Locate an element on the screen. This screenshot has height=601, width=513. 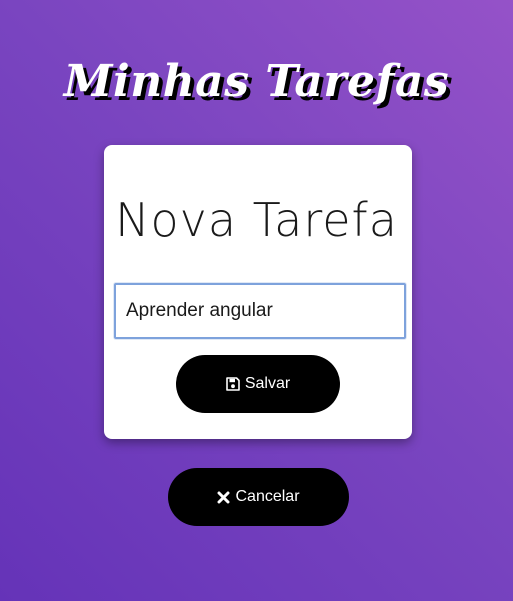
cancel-button-label: Cancelar is located at coordinates (267, 496).